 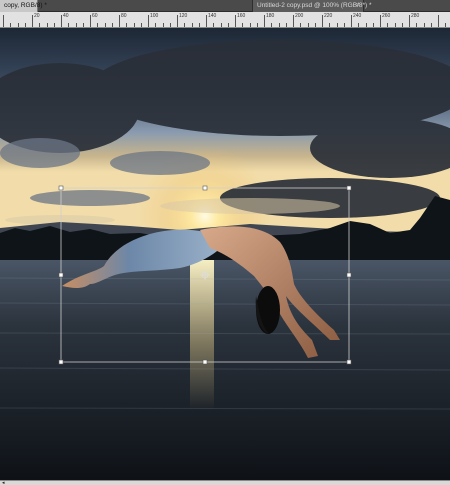 What do you see at coordinates (66, 16) in the screenshot?
I see `ruler-label: 40` at bounding box center [66, 16].